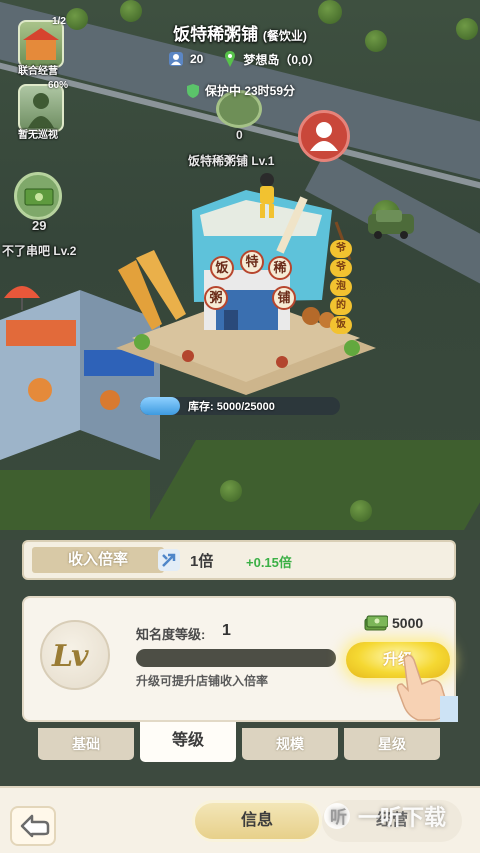 The image size is (480, 853). What do you see at coordinates (282, 59) in the screenshot?
I see `shop-location: 梦想岛（0,0）` at bounding box center [282, 59].